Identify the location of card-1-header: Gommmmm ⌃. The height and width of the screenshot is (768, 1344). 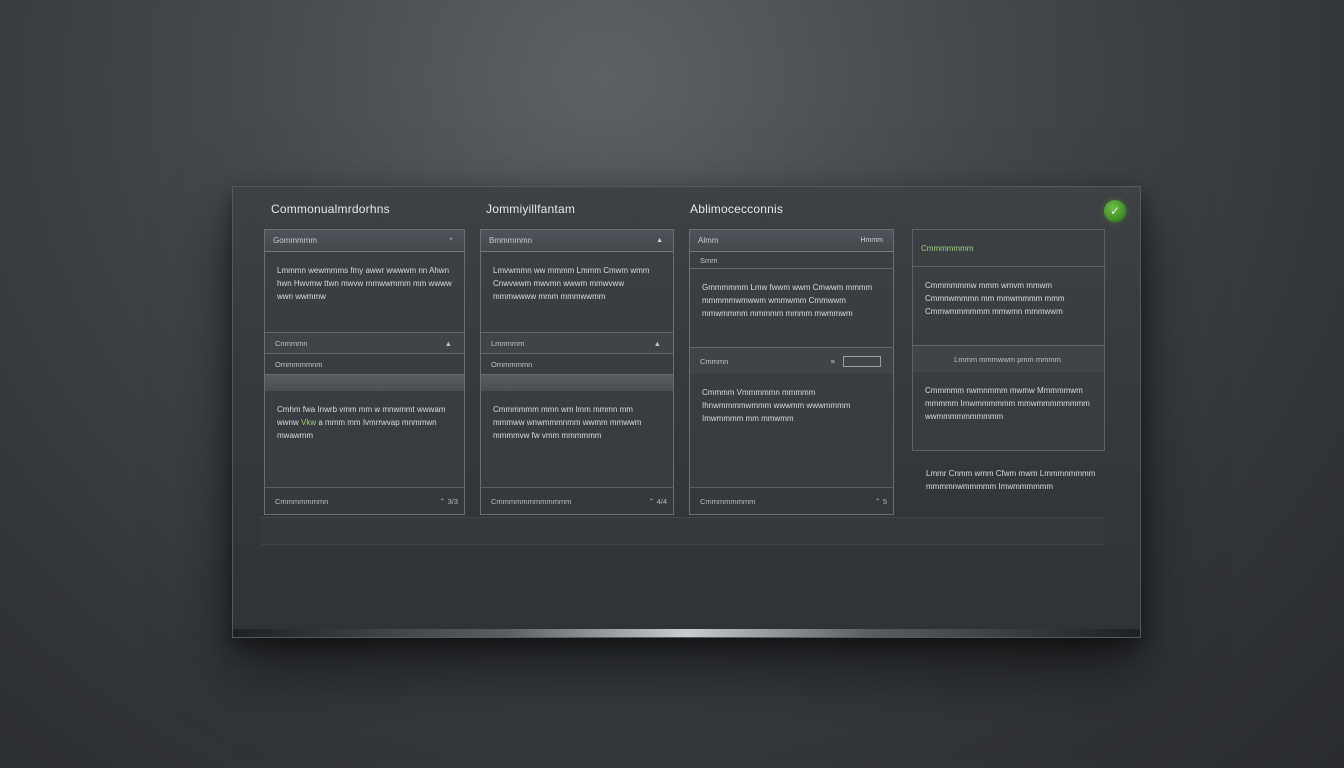
(364, 241).